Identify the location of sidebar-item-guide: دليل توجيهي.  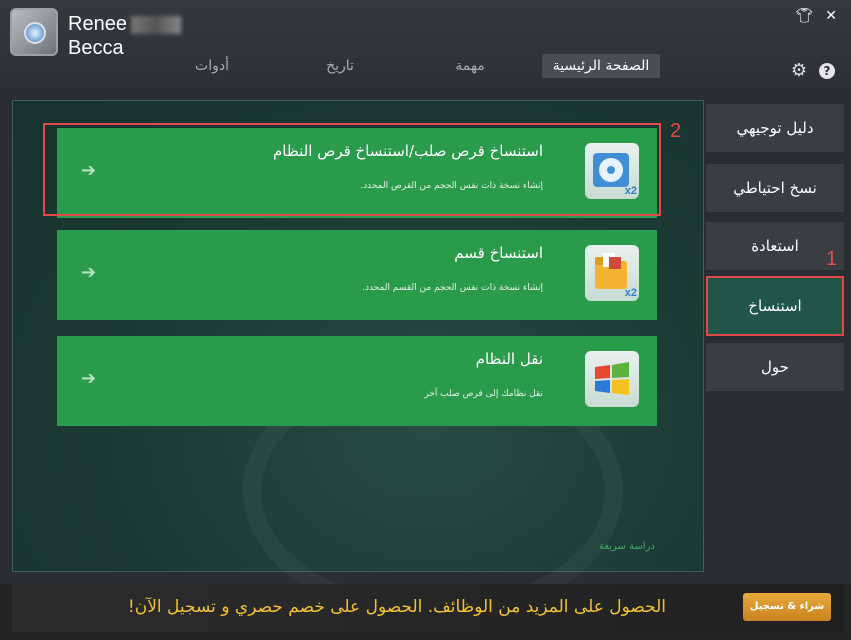
(775, 128).